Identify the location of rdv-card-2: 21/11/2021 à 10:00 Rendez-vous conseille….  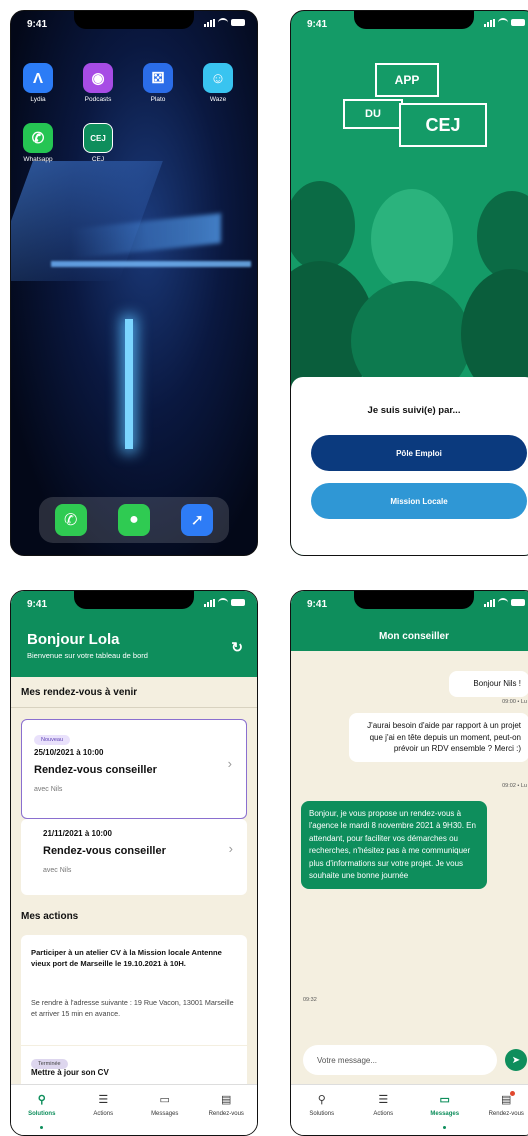
(134, 857).